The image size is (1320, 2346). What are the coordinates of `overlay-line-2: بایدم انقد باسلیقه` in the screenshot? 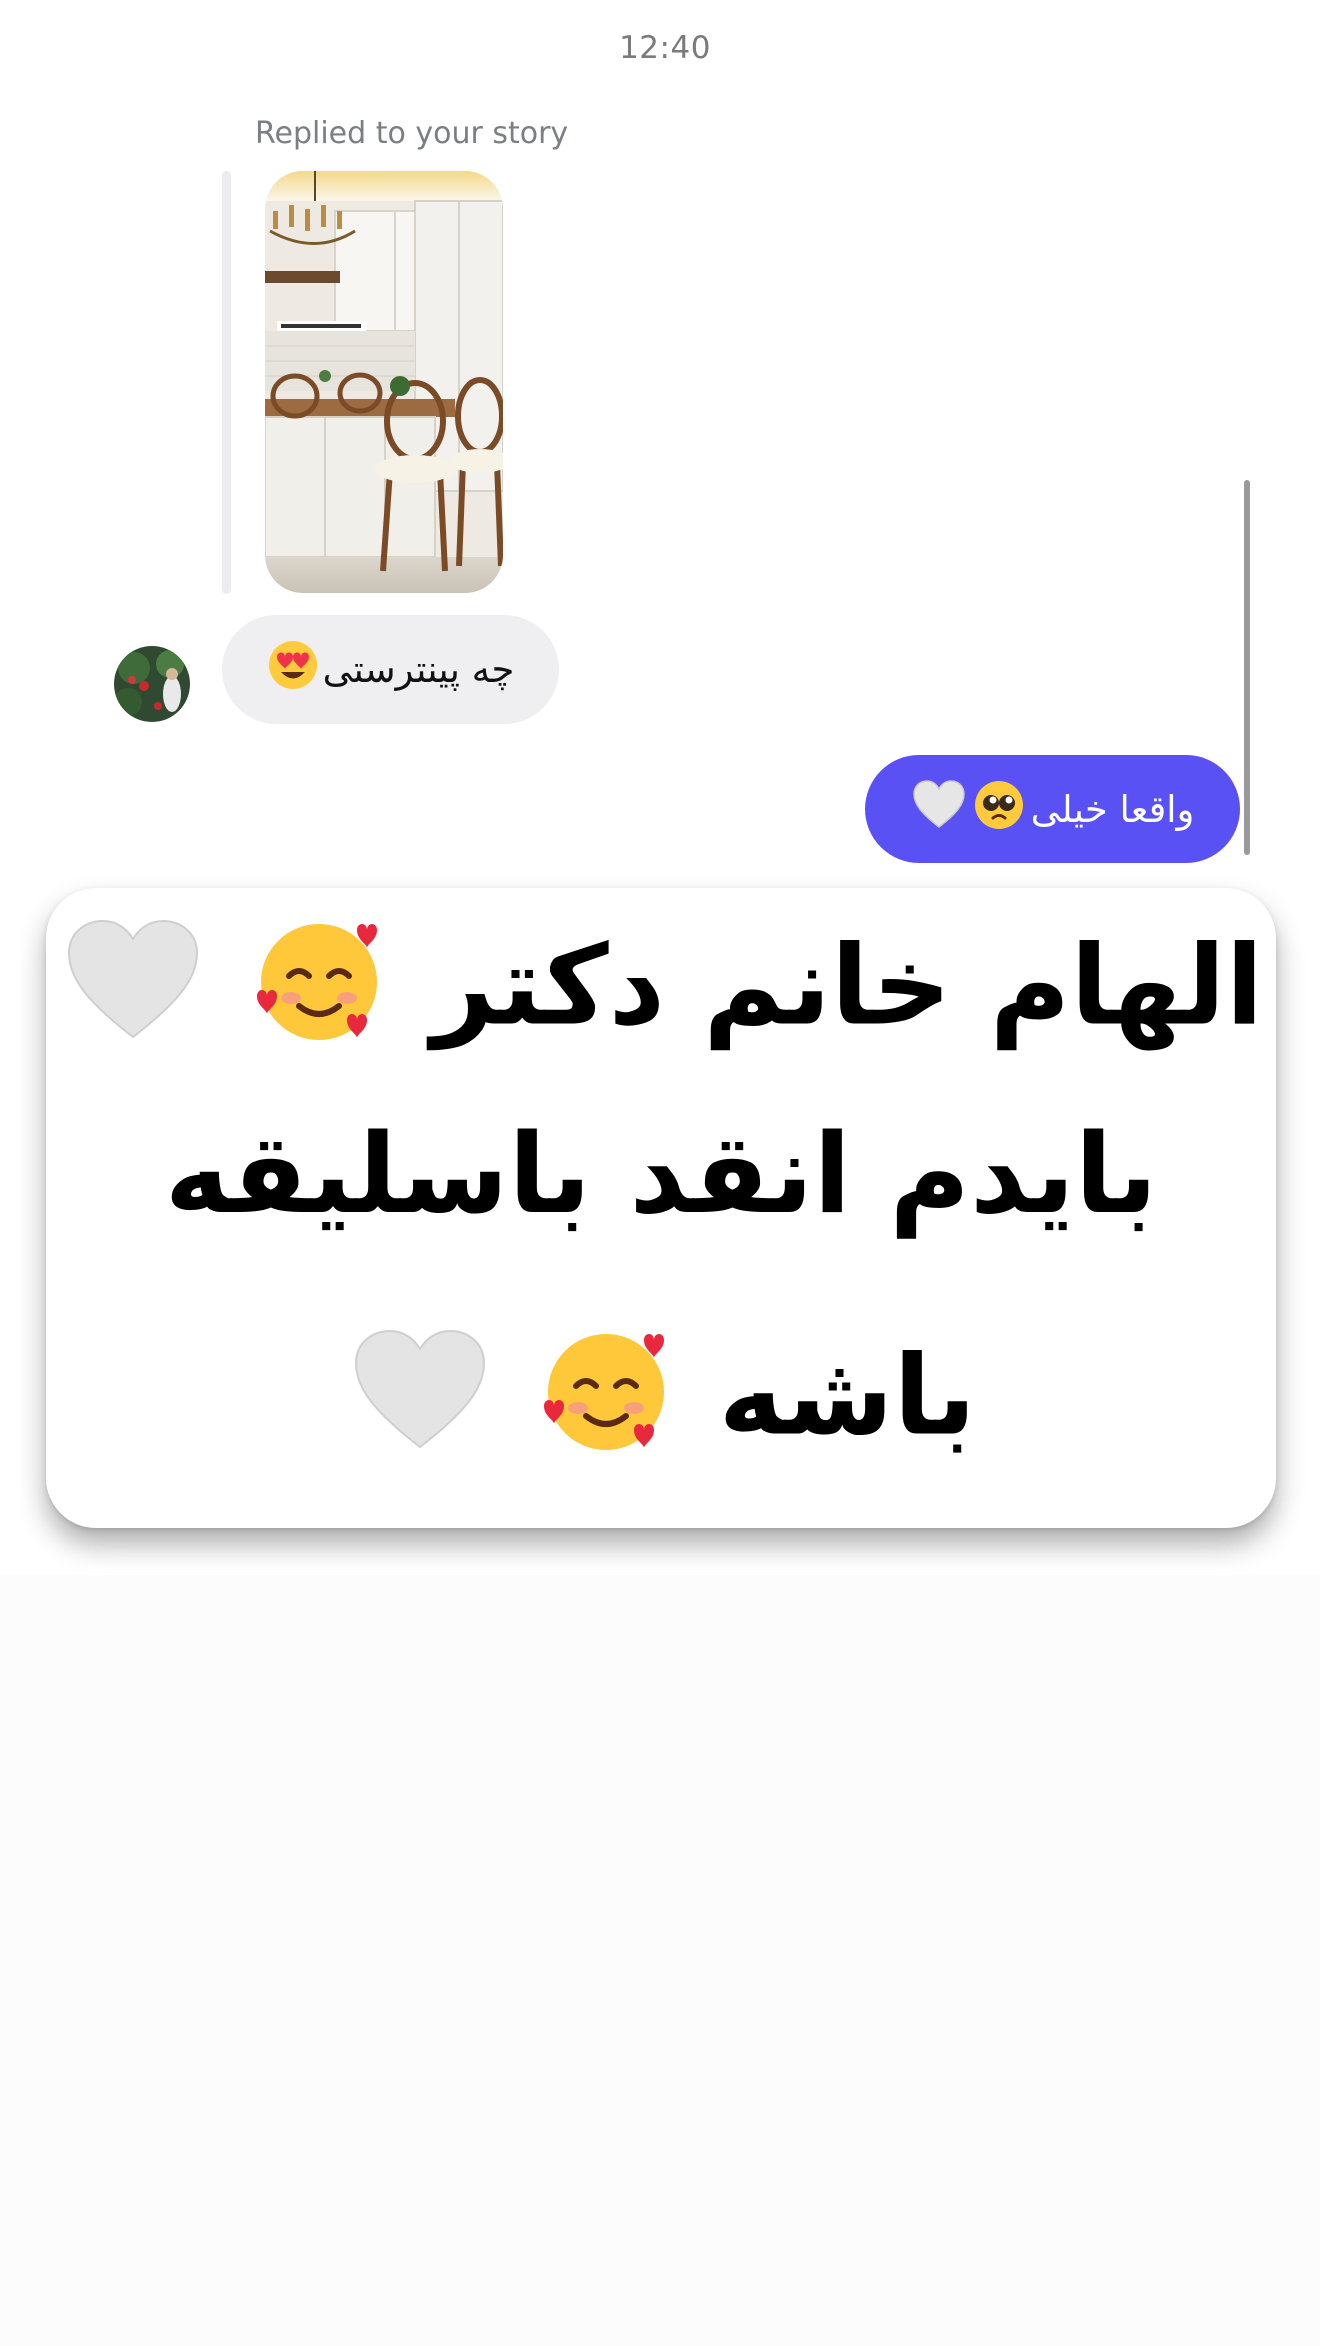 It's located at (661, 1174).